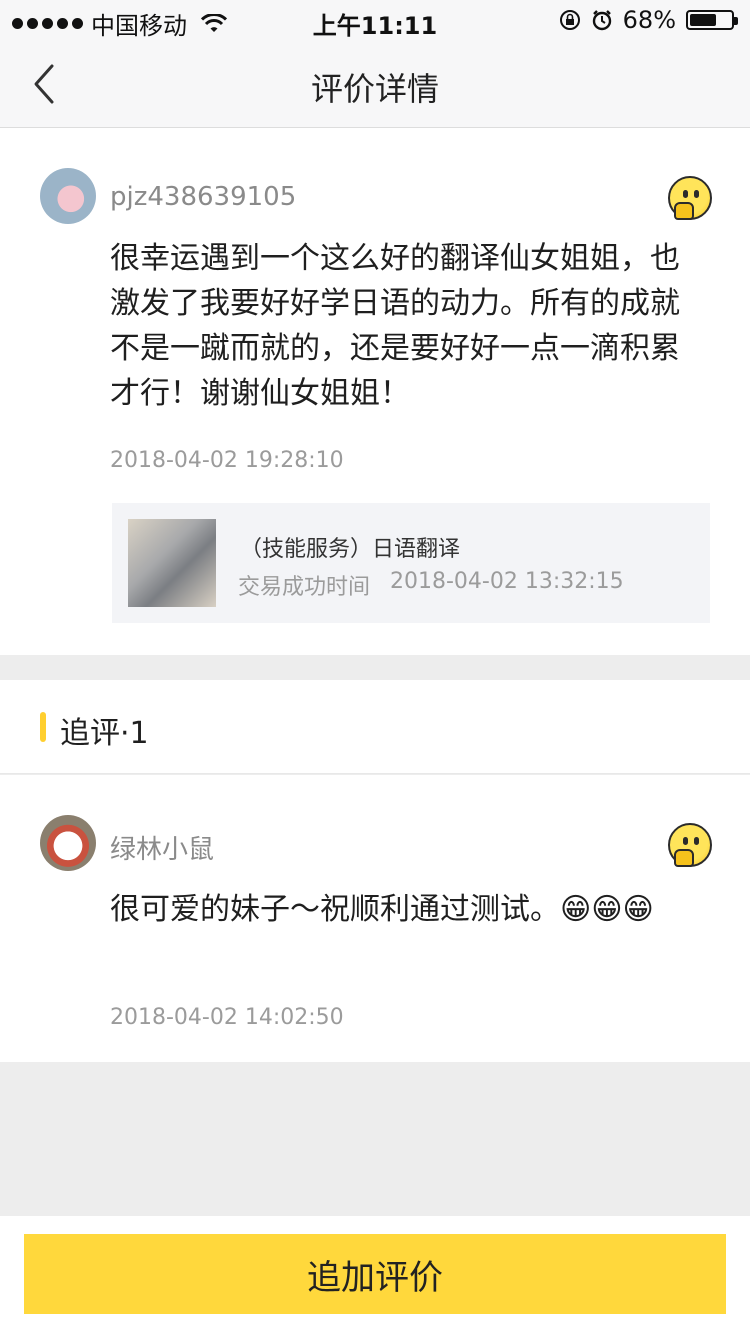  I want to click on status-bar-right: 68%, so click(648, 20).